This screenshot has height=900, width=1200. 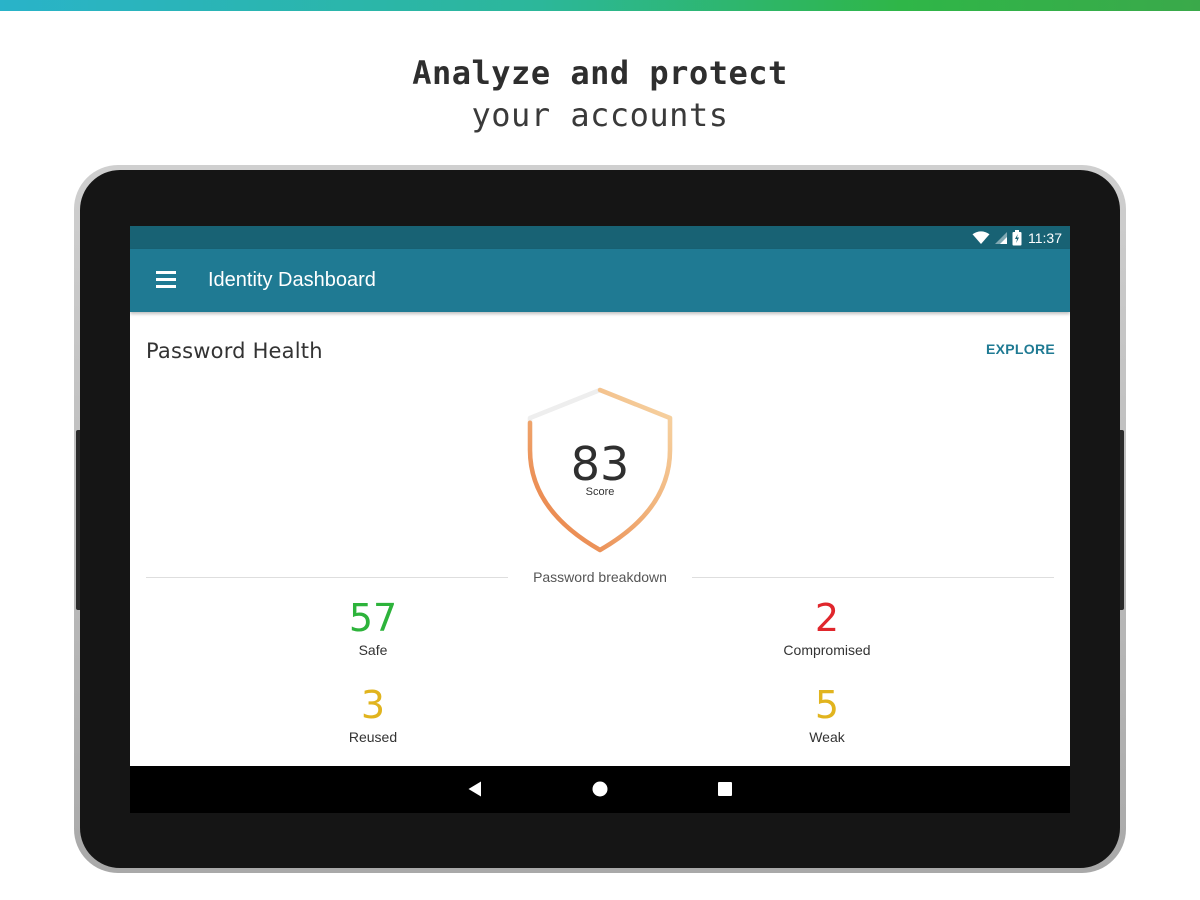 I want to click on top-gradient-band, so click(x=600, y=5).